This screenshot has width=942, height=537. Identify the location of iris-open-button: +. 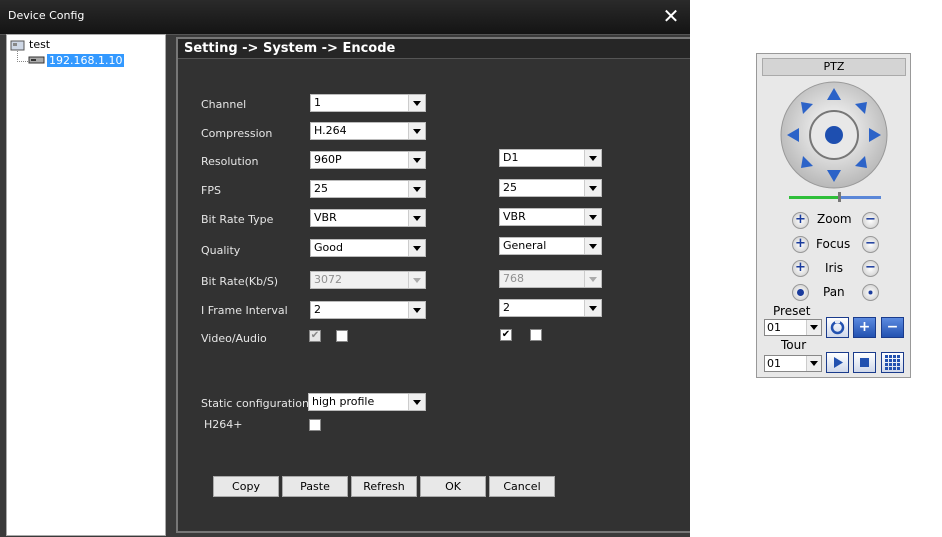
(800, 268).